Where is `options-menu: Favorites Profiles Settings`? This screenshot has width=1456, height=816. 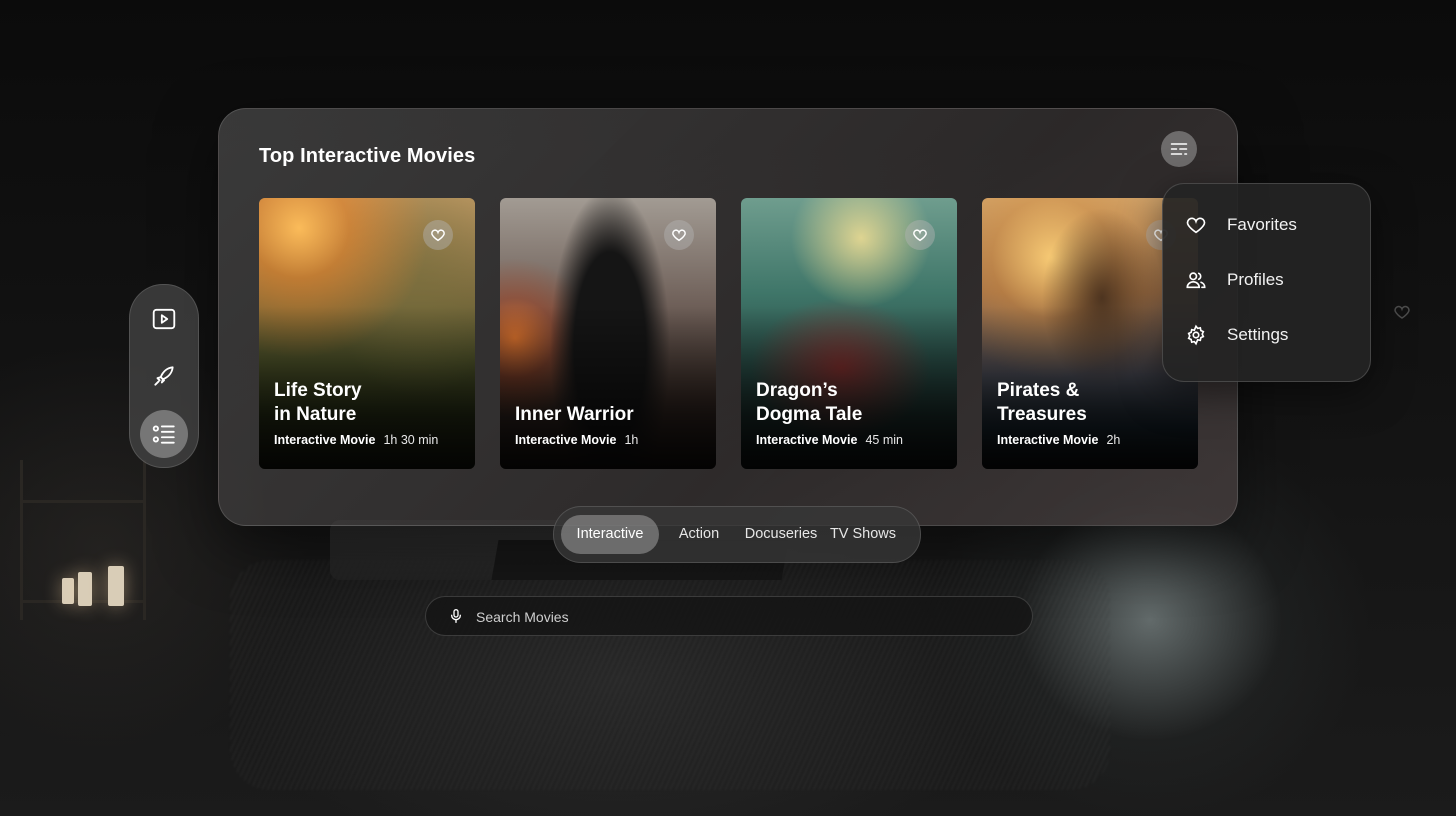
options-menu: Favorites Profiles Settings is located at coordinates (1266, 282).